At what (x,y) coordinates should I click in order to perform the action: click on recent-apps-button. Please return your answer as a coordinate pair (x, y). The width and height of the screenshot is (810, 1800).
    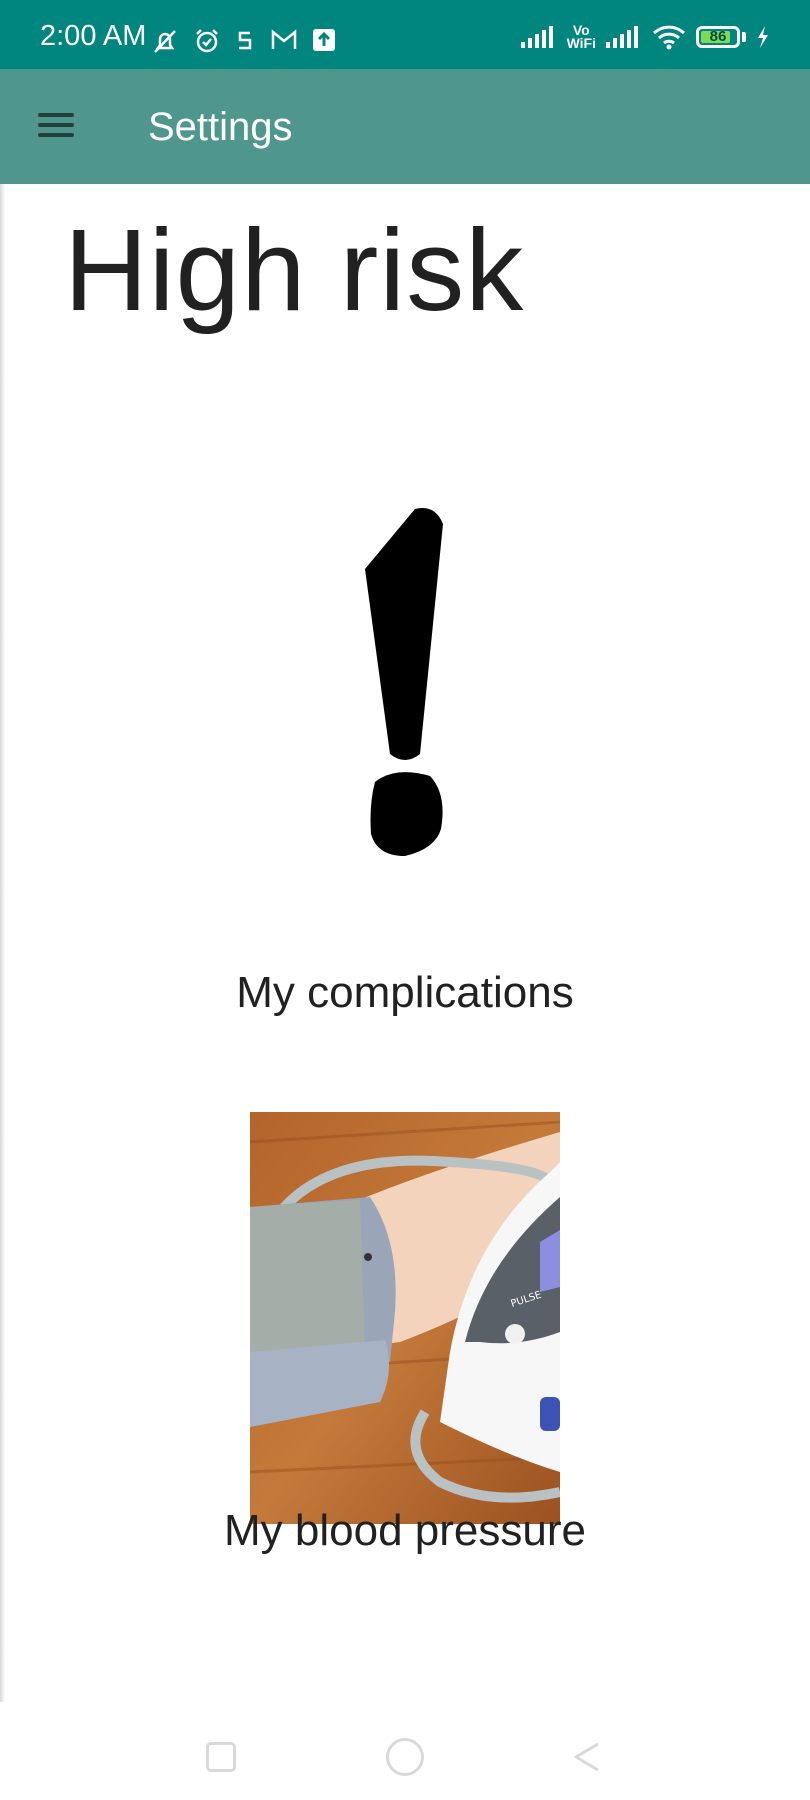
    Looking at the image, I should click on (221, 1757).